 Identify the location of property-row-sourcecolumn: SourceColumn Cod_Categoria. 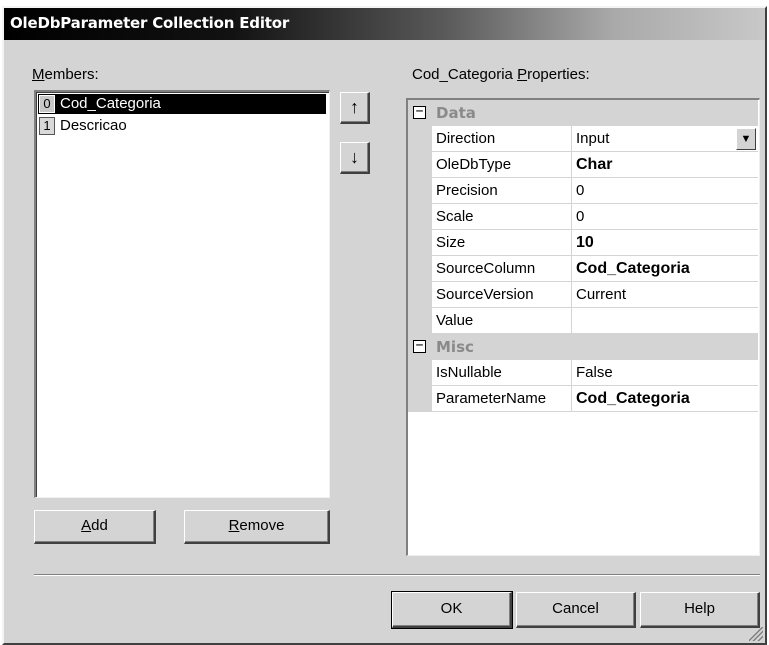
(583, 269).